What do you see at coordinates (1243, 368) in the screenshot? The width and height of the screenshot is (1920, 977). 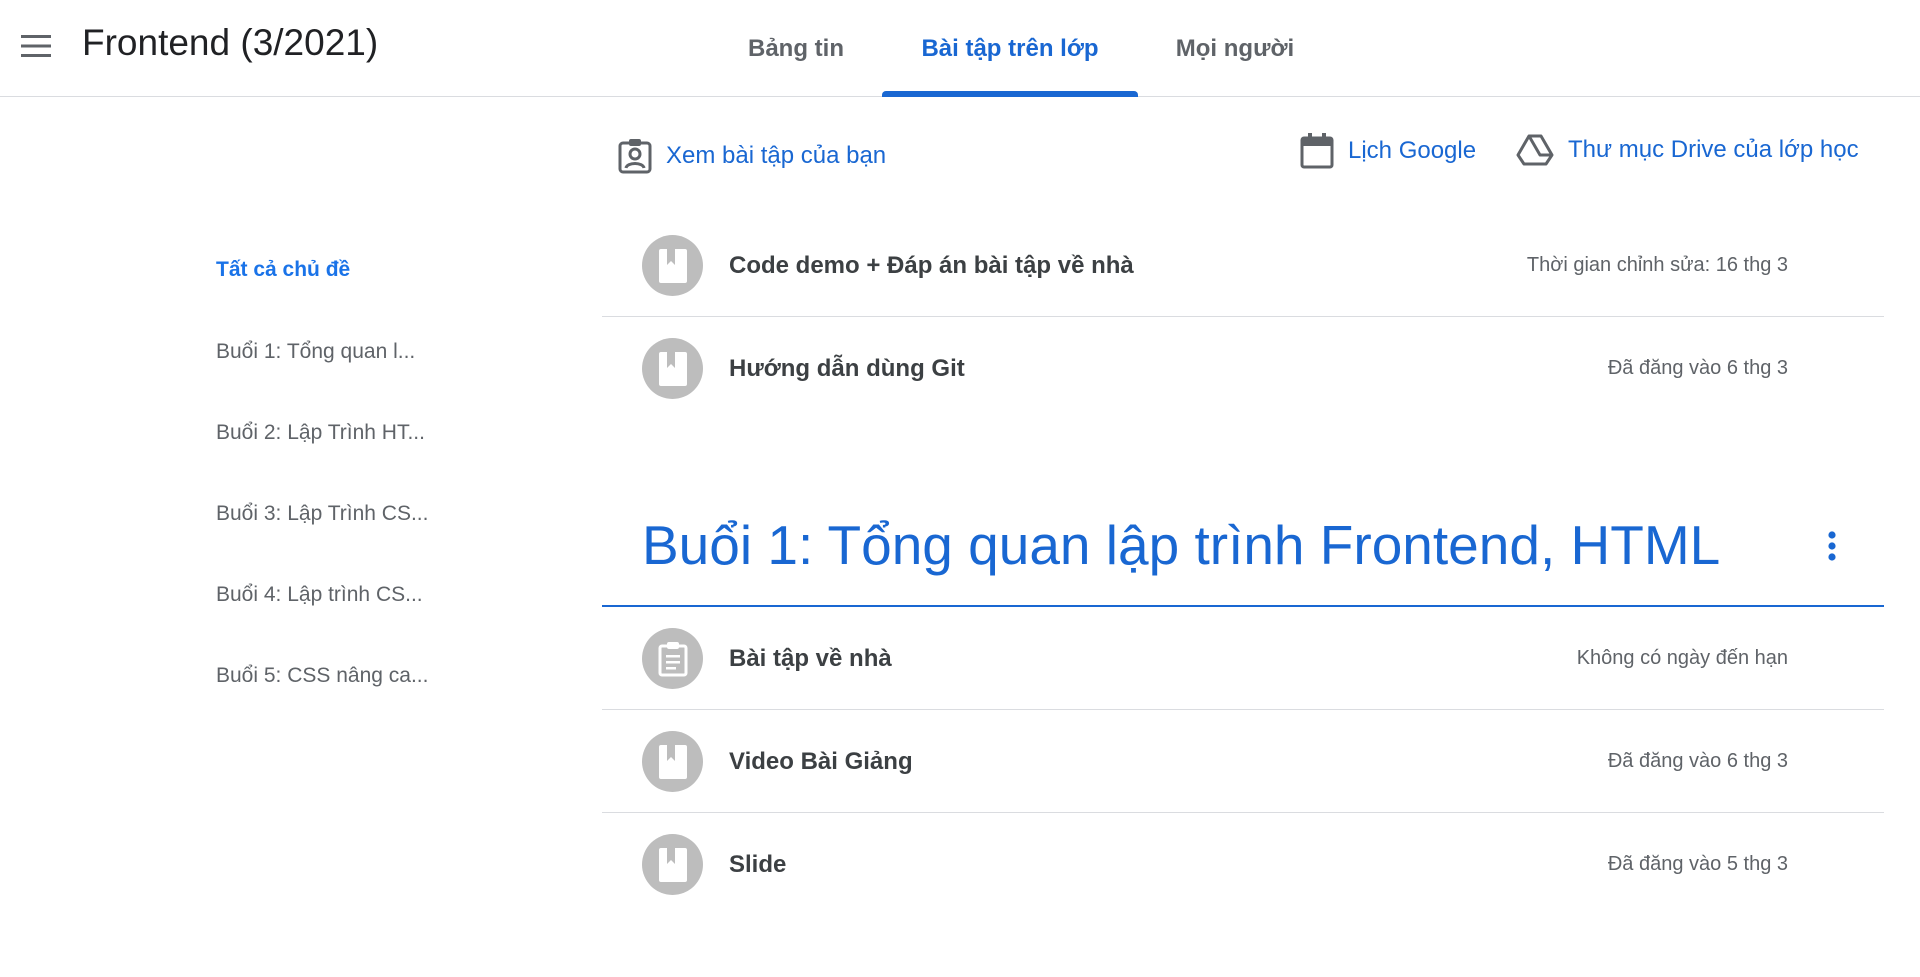 I see `list-item: Hướng dẫn dùng Git Đã đăng vào 6 thg 3` at bounding box center [1243, 368].